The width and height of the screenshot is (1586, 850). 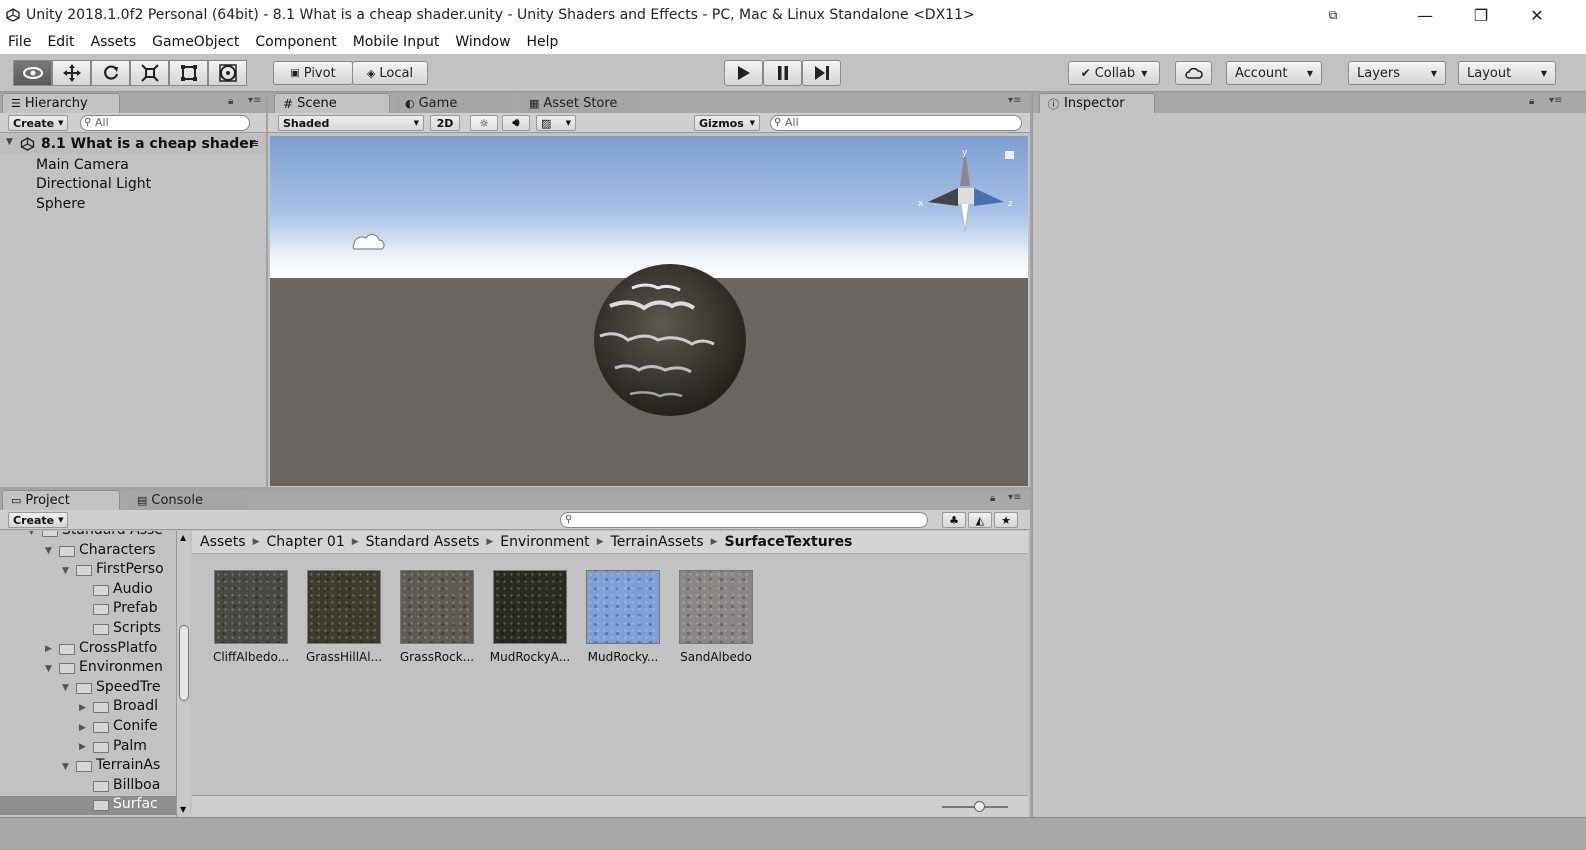 What do you see at coordinates (61, 103) in the screenshot?
I see `tab-hierarchy: ☰ Hierarchy` at bounding box center [61, 103].